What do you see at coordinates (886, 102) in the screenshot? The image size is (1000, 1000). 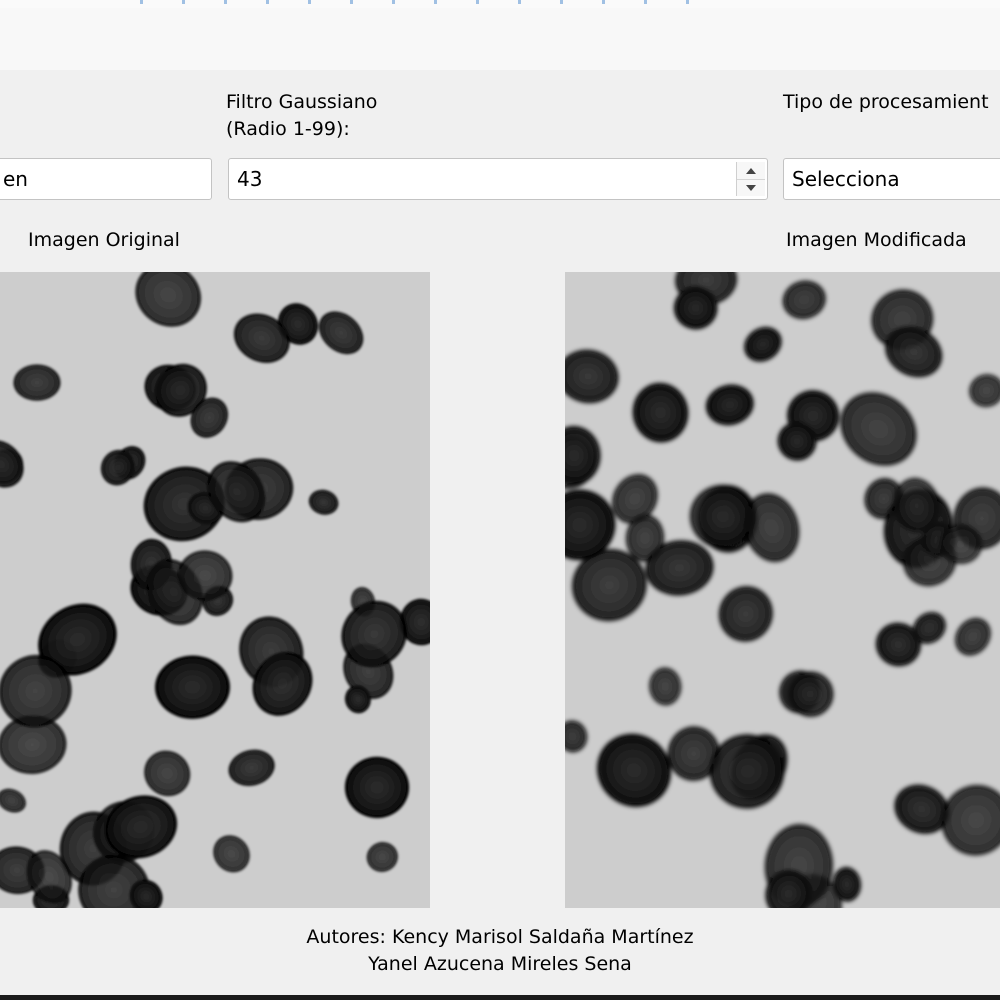 I see `processing-type-label: Tipo de procesamient` at bounding box center [886, 102].